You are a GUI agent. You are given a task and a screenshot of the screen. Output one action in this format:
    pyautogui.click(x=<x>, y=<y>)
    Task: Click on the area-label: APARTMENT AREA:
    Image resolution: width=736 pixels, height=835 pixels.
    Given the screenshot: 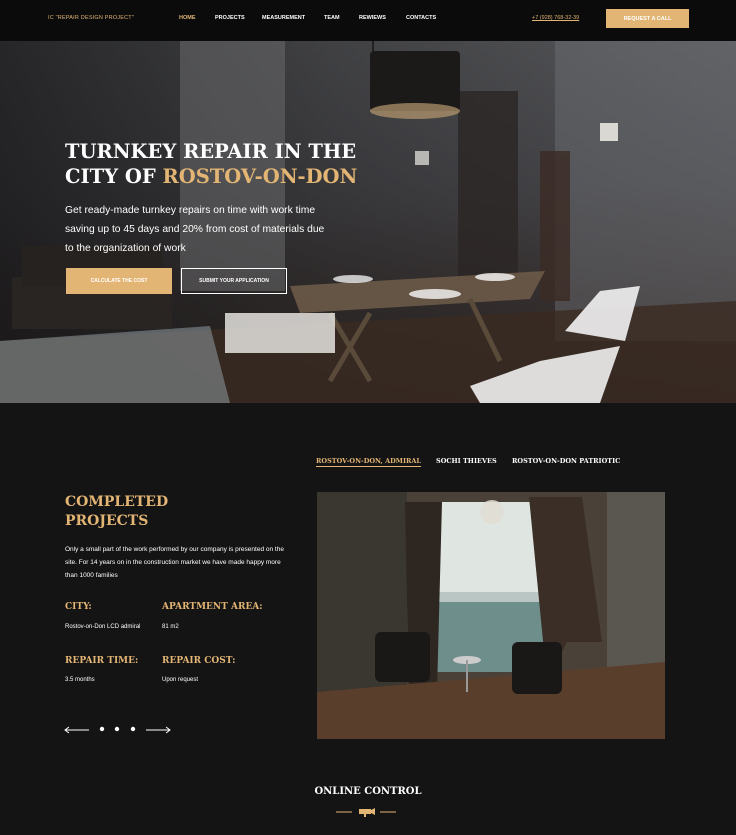 What is the action you would take?
    pyautogui.click(x=212, y=607)
    